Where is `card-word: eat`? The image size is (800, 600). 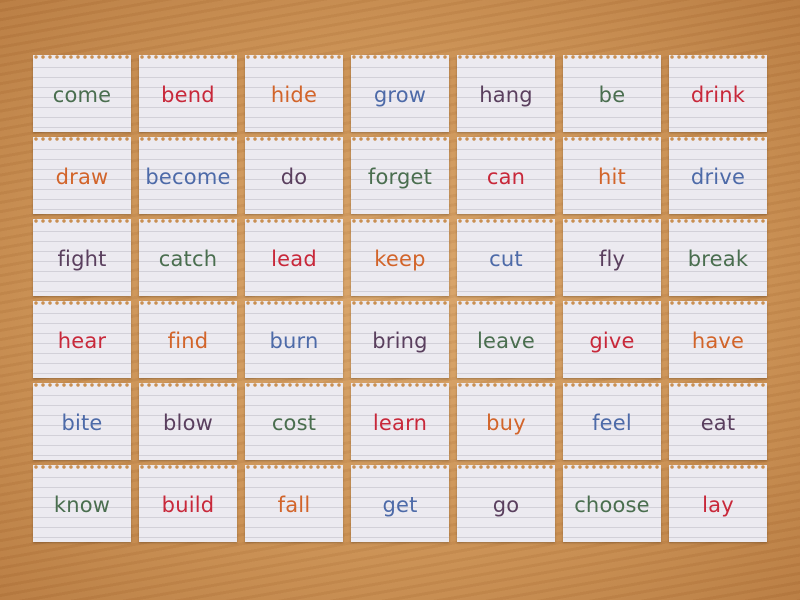
card-word: eat is located at coordinates (718, 423).